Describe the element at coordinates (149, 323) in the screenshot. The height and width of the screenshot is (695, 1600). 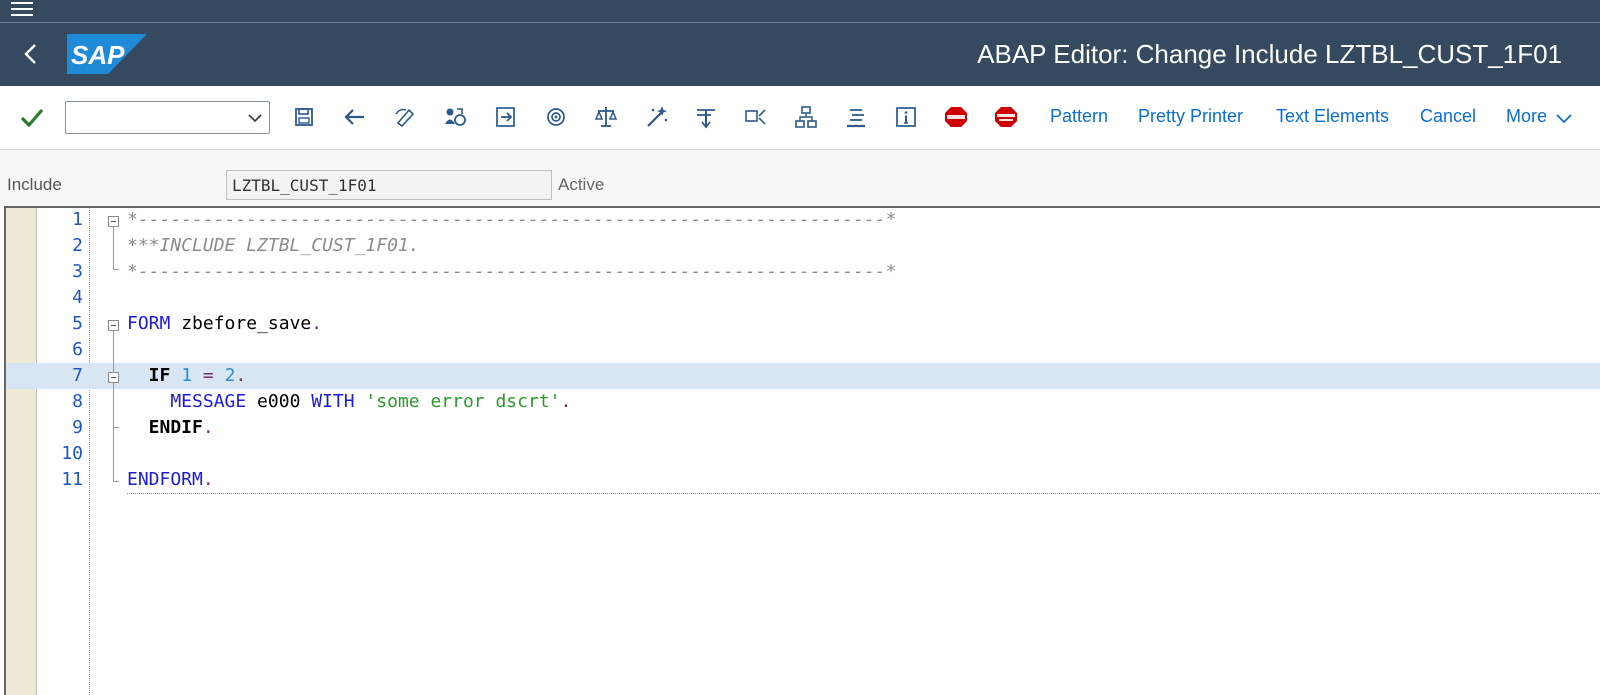
I see `code-token: FORM` at that location.